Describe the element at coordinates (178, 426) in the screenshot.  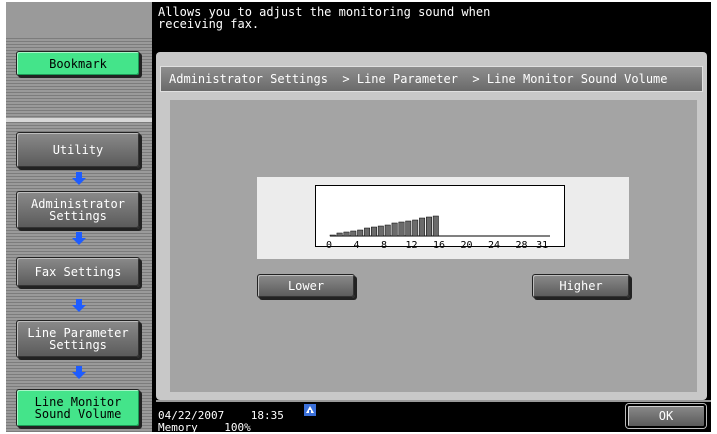
I see `memory-label: Memory` at that location.